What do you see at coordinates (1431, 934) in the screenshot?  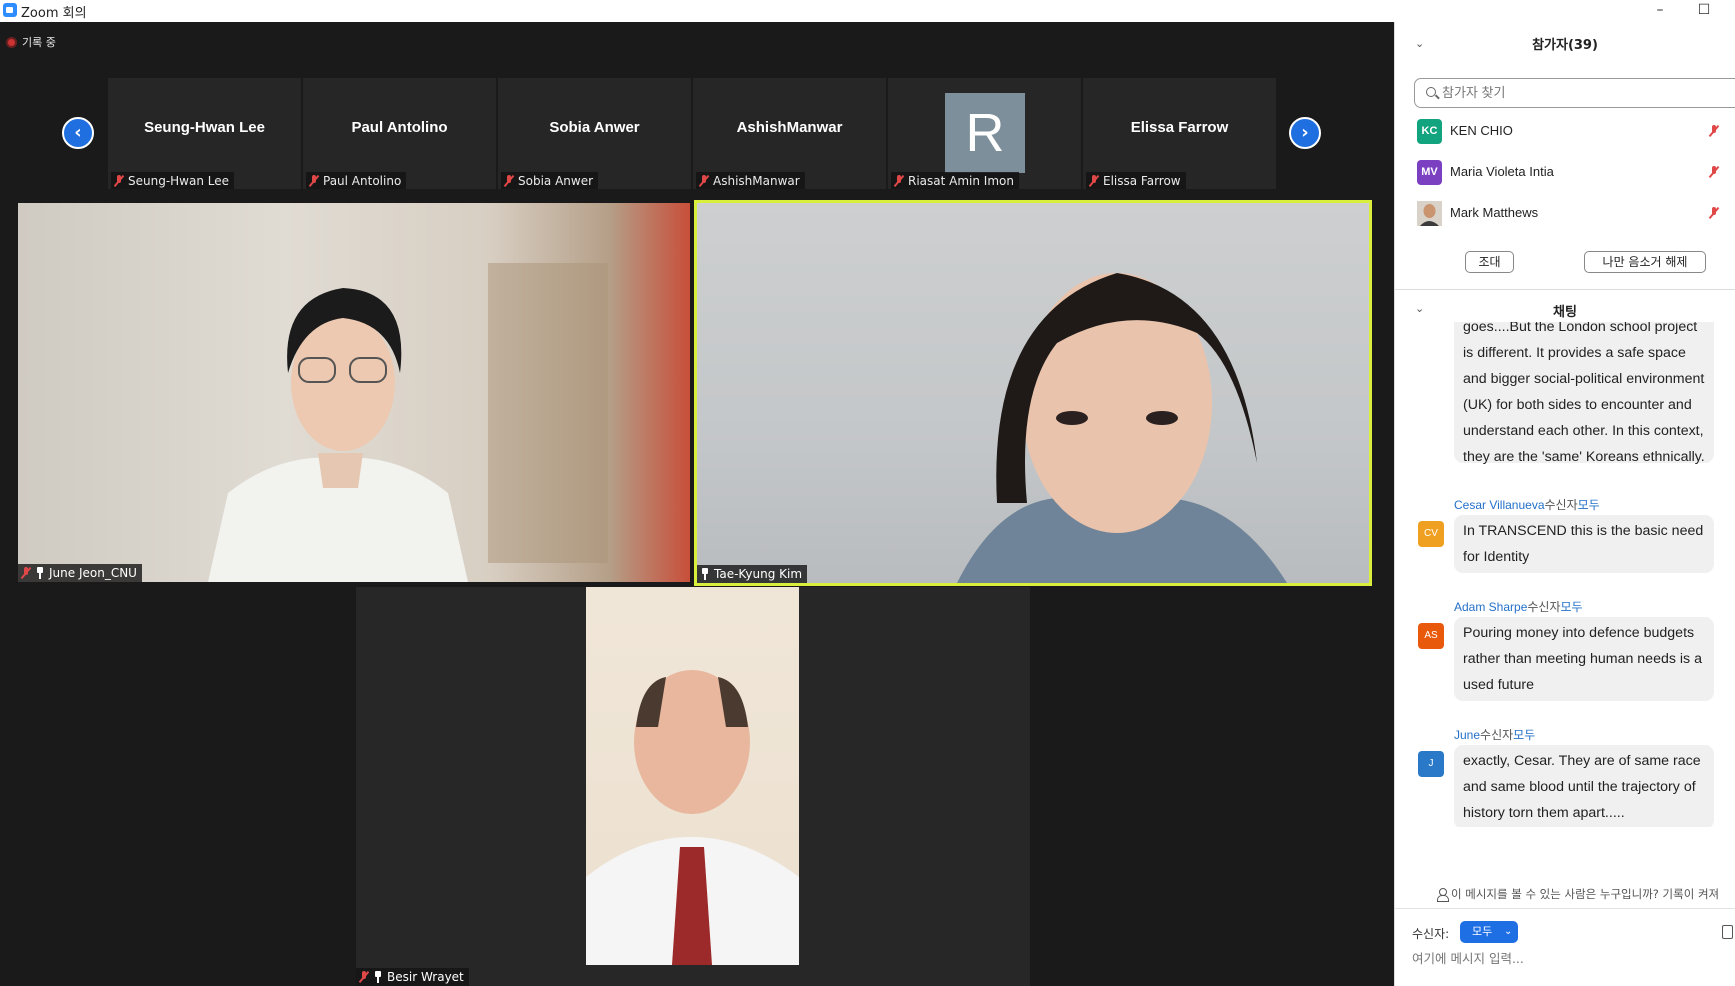 I see `recipient-label: 수신자:` at bounding box center [1431, 934].